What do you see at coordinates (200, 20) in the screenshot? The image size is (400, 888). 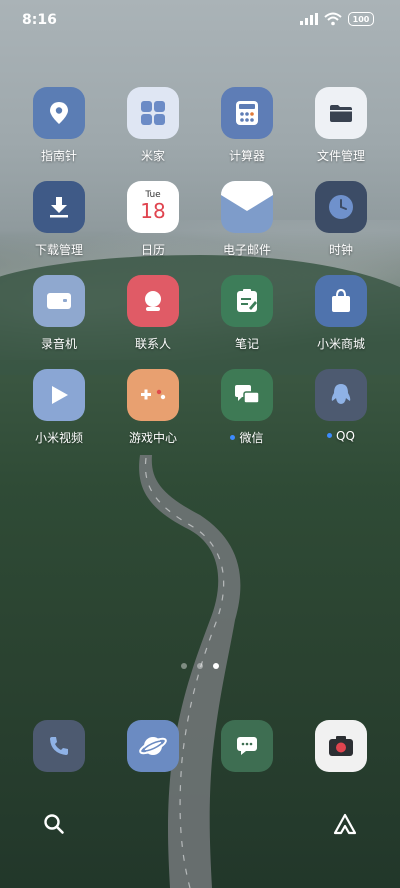 I see `status-bar: 8:16 100` at bounding box center [200, 20].